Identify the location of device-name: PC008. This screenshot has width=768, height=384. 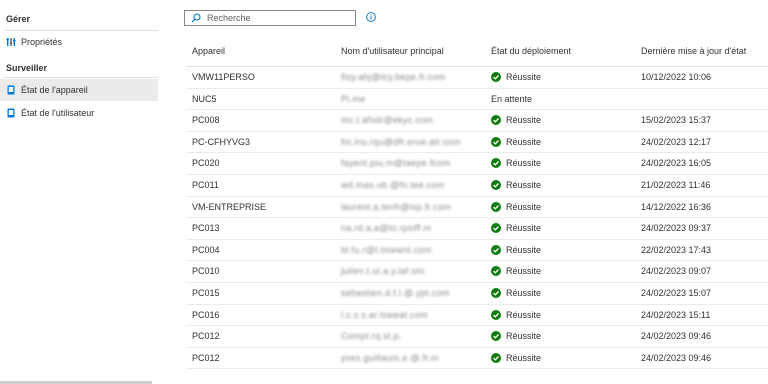
(206, 120).